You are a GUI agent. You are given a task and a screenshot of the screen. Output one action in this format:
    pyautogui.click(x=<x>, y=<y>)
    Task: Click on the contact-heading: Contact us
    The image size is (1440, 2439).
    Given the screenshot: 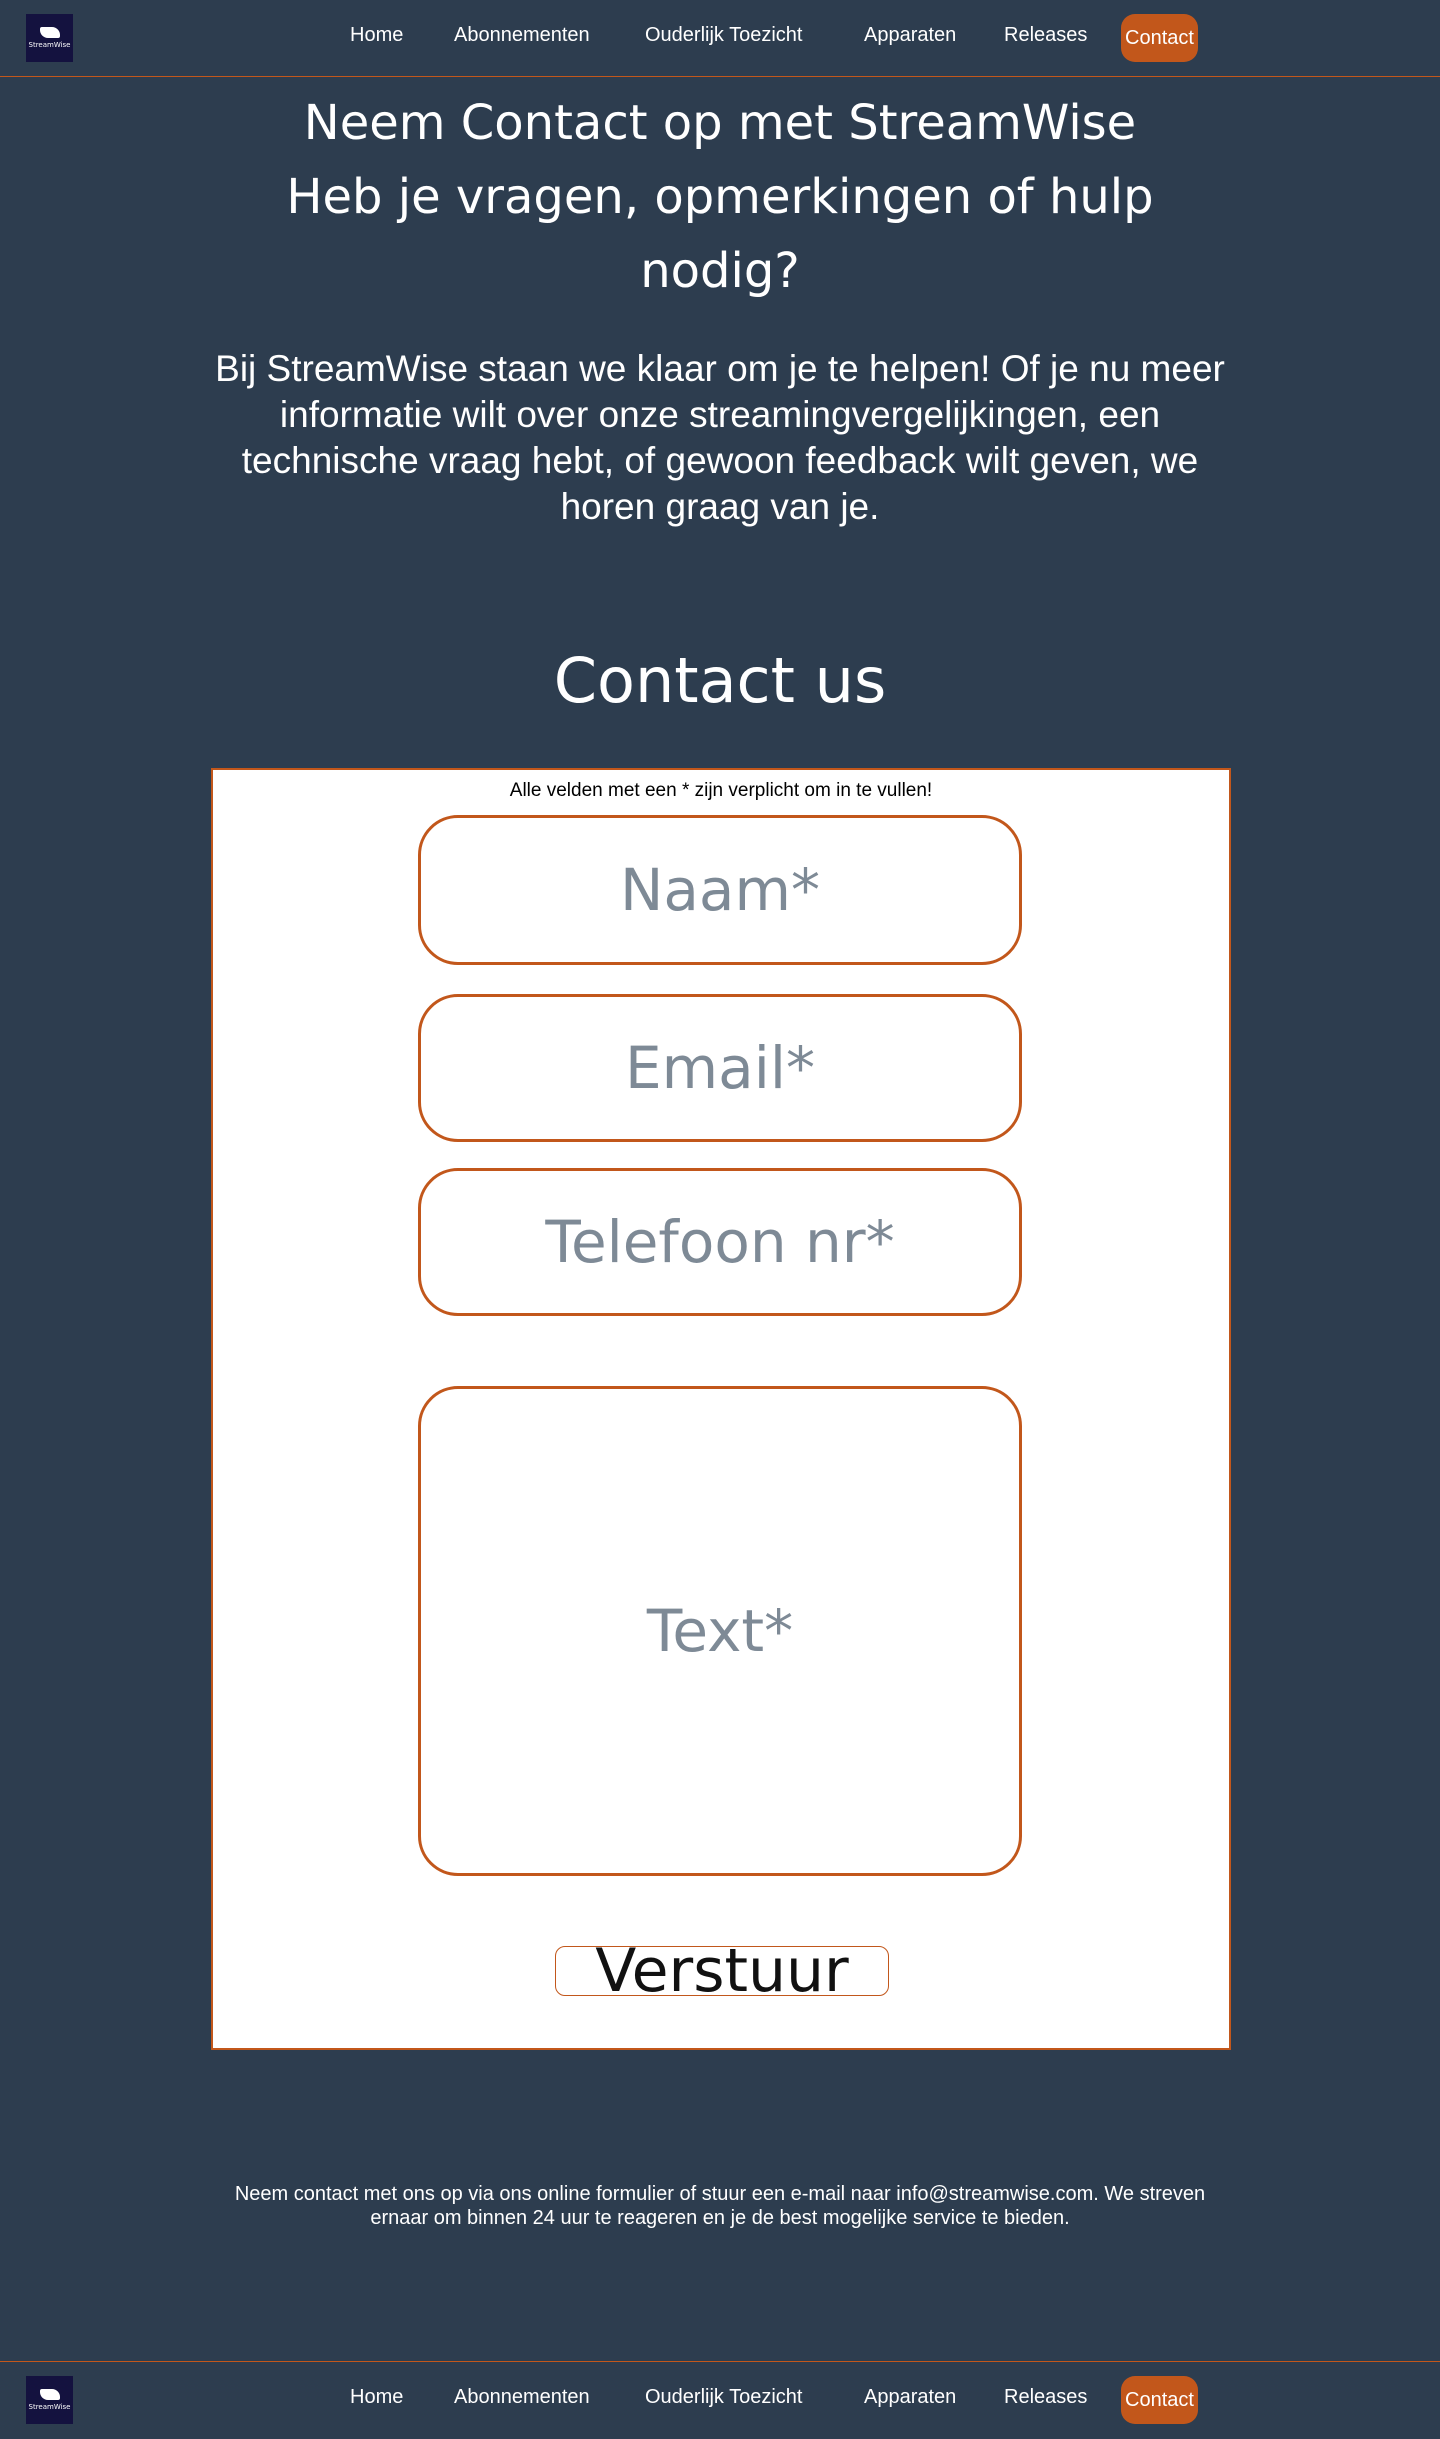 What is the action you would take?
    pyautogui.click(x=720, y=680)
    